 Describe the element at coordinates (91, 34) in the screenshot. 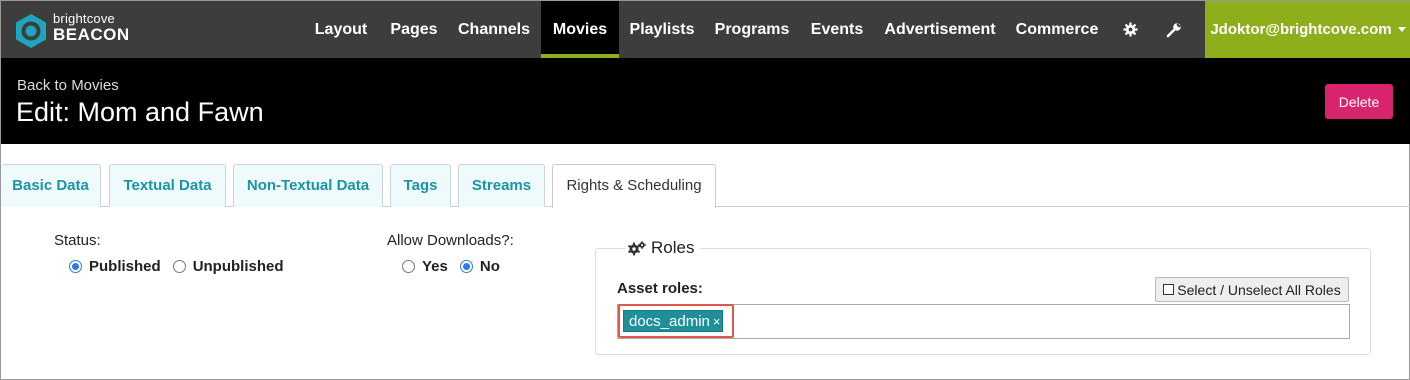

I see `brand-name-big: BEACON` at that location.